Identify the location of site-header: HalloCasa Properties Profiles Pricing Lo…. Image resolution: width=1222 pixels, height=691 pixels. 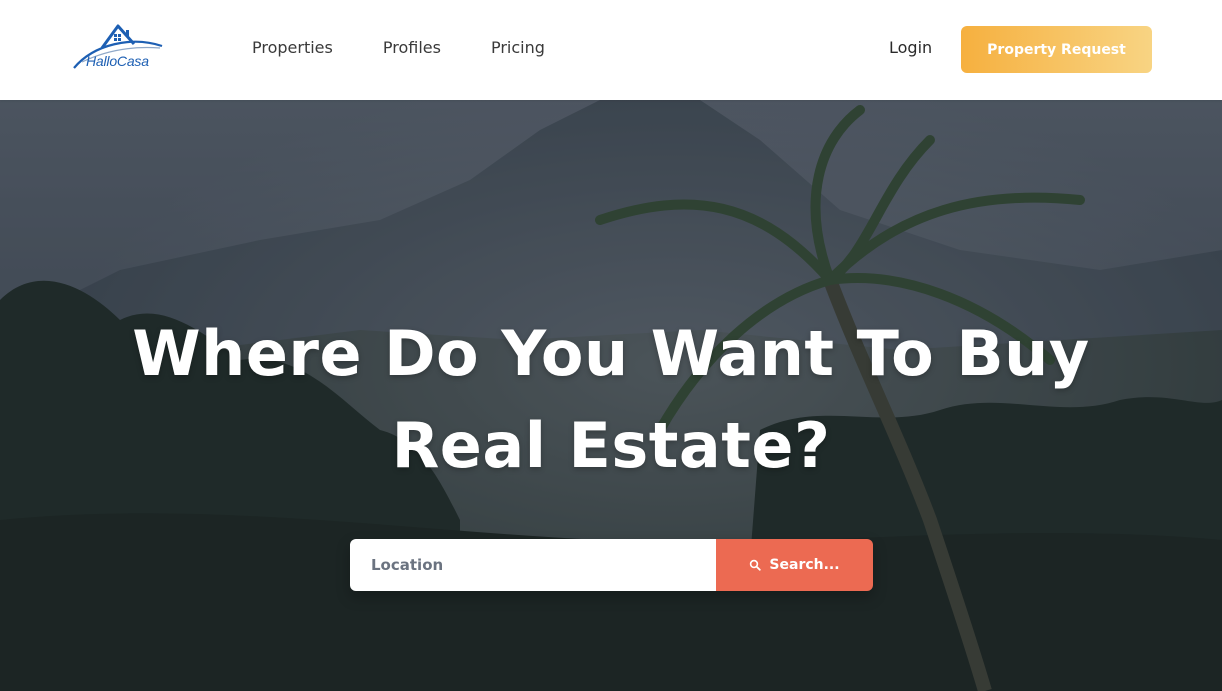
(611, 50).